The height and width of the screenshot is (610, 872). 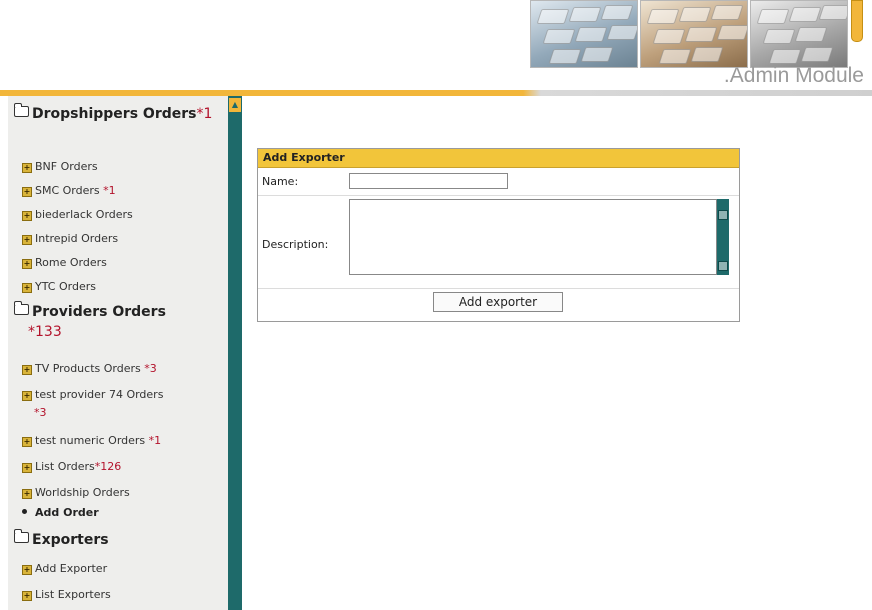 What do you see at coordinates (793, 75) in the screenshot?
I see `module-title: .Admin Module` at bounding box center [793, 75].